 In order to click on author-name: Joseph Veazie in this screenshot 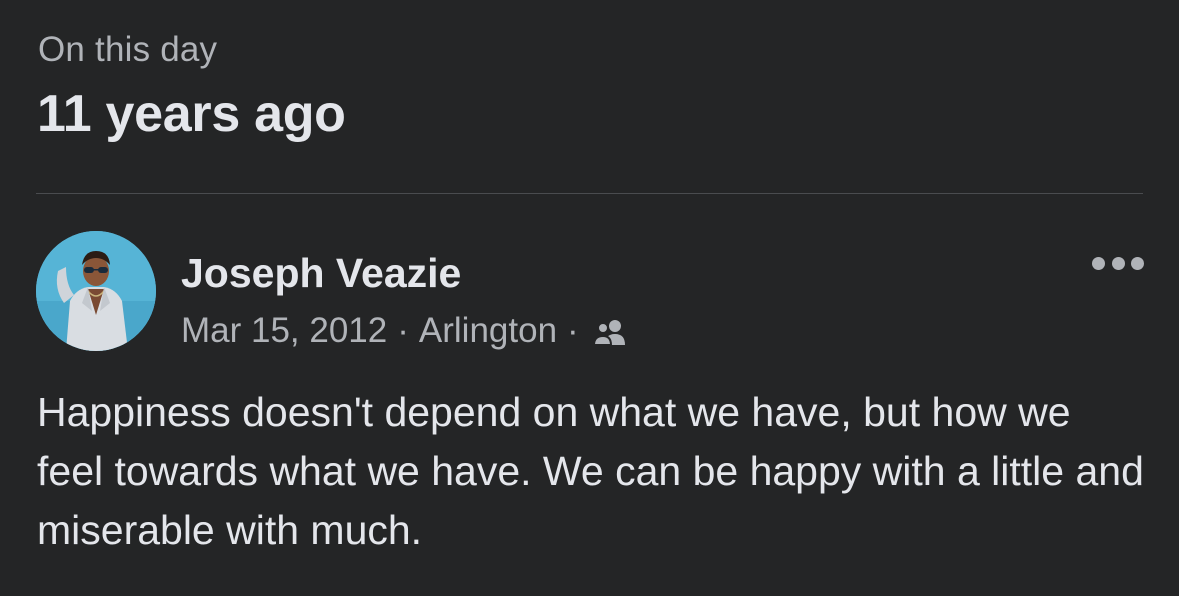, I will do `click(321, 273)`.